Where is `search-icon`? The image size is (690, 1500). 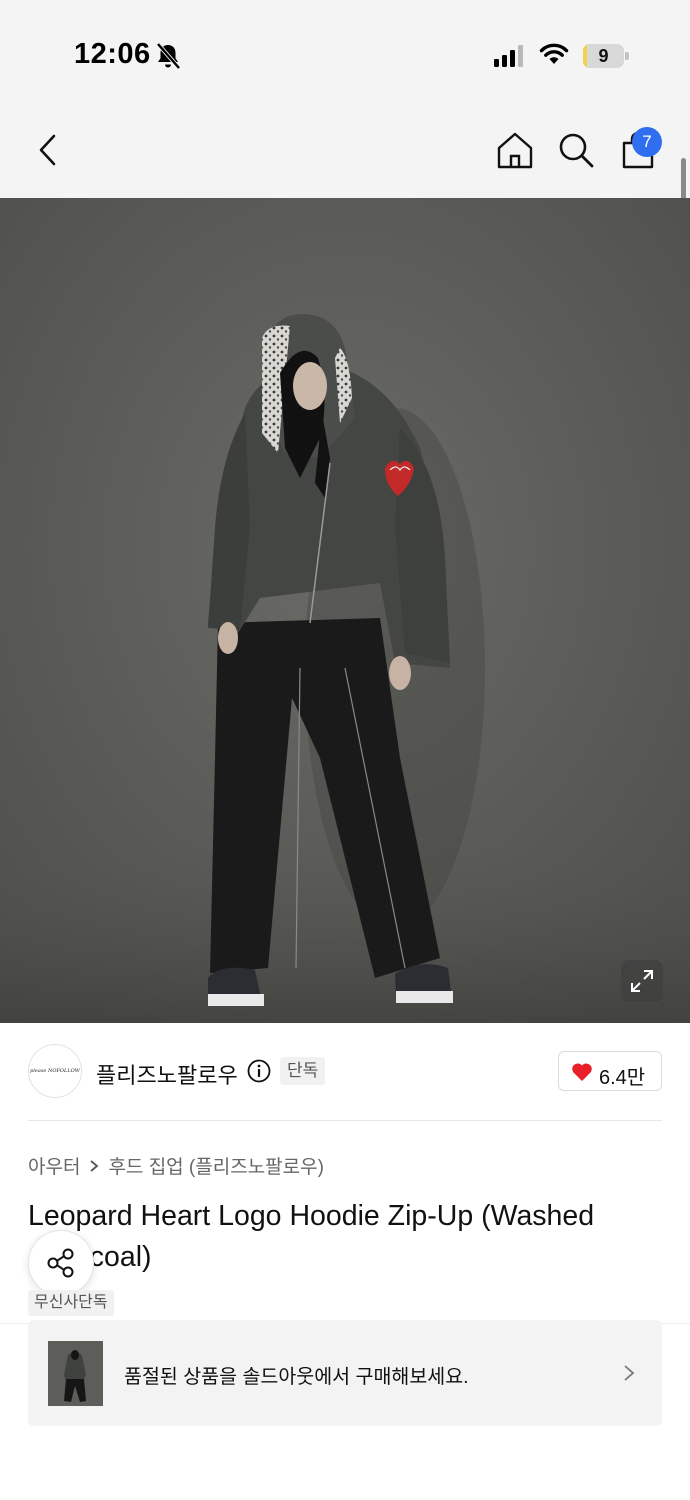
search-icon is located at coordinates (576, 150).